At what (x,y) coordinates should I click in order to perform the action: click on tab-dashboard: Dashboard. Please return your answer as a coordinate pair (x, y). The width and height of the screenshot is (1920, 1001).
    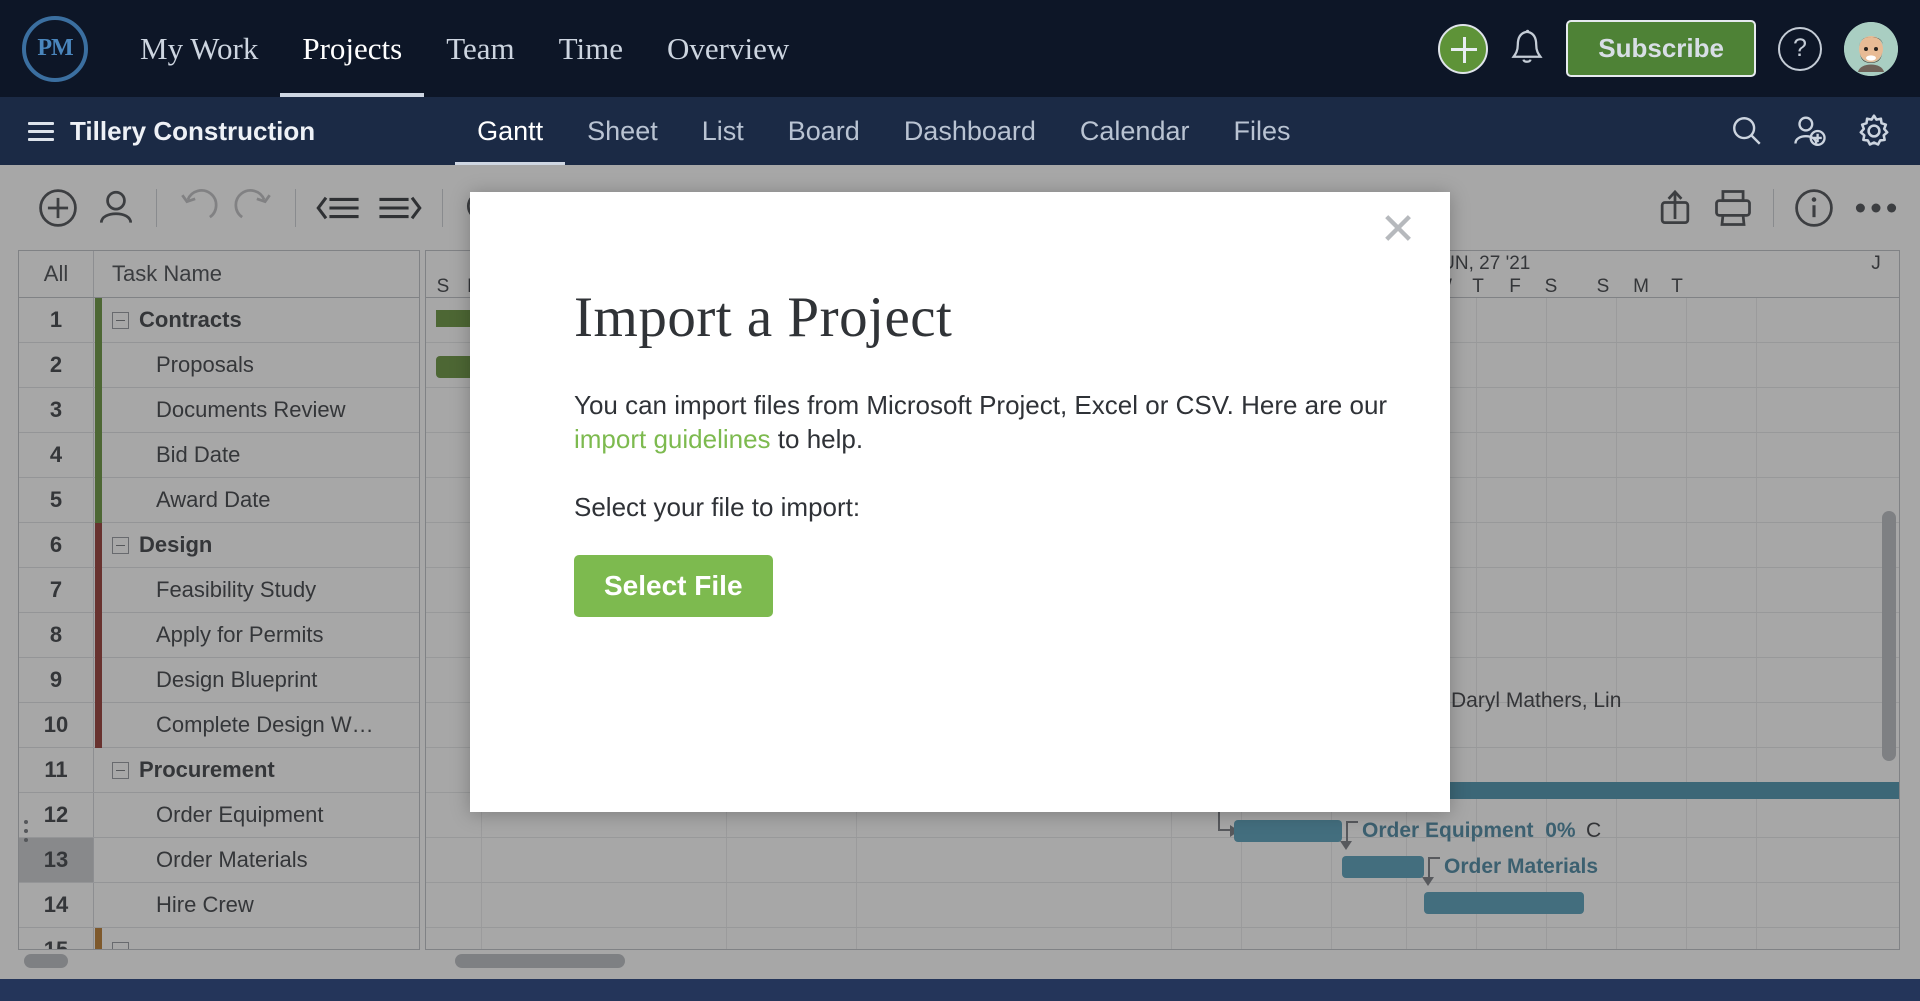
    Looking at the image, I should click on (970, 131).